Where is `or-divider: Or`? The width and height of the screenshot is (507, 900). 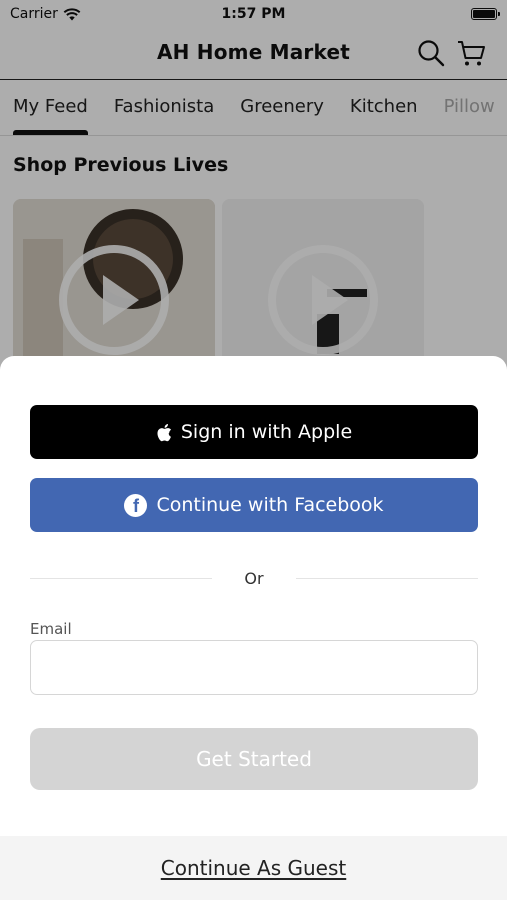
or-divider: Or is located at coordinates (254, 578).